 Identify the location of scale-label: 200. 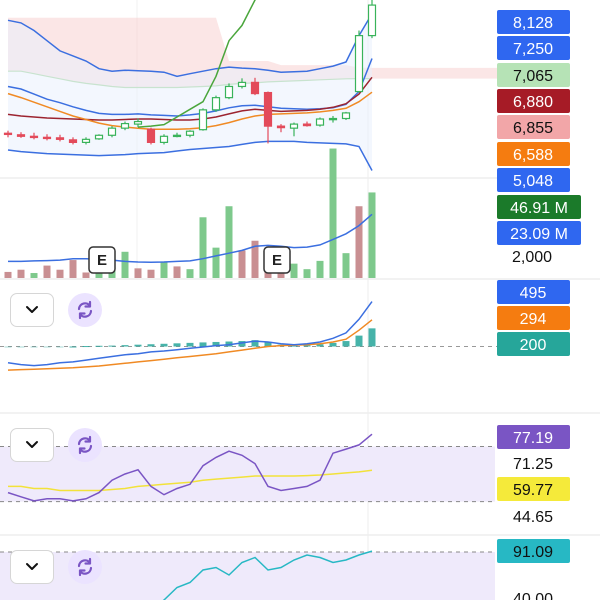
(533, 344).